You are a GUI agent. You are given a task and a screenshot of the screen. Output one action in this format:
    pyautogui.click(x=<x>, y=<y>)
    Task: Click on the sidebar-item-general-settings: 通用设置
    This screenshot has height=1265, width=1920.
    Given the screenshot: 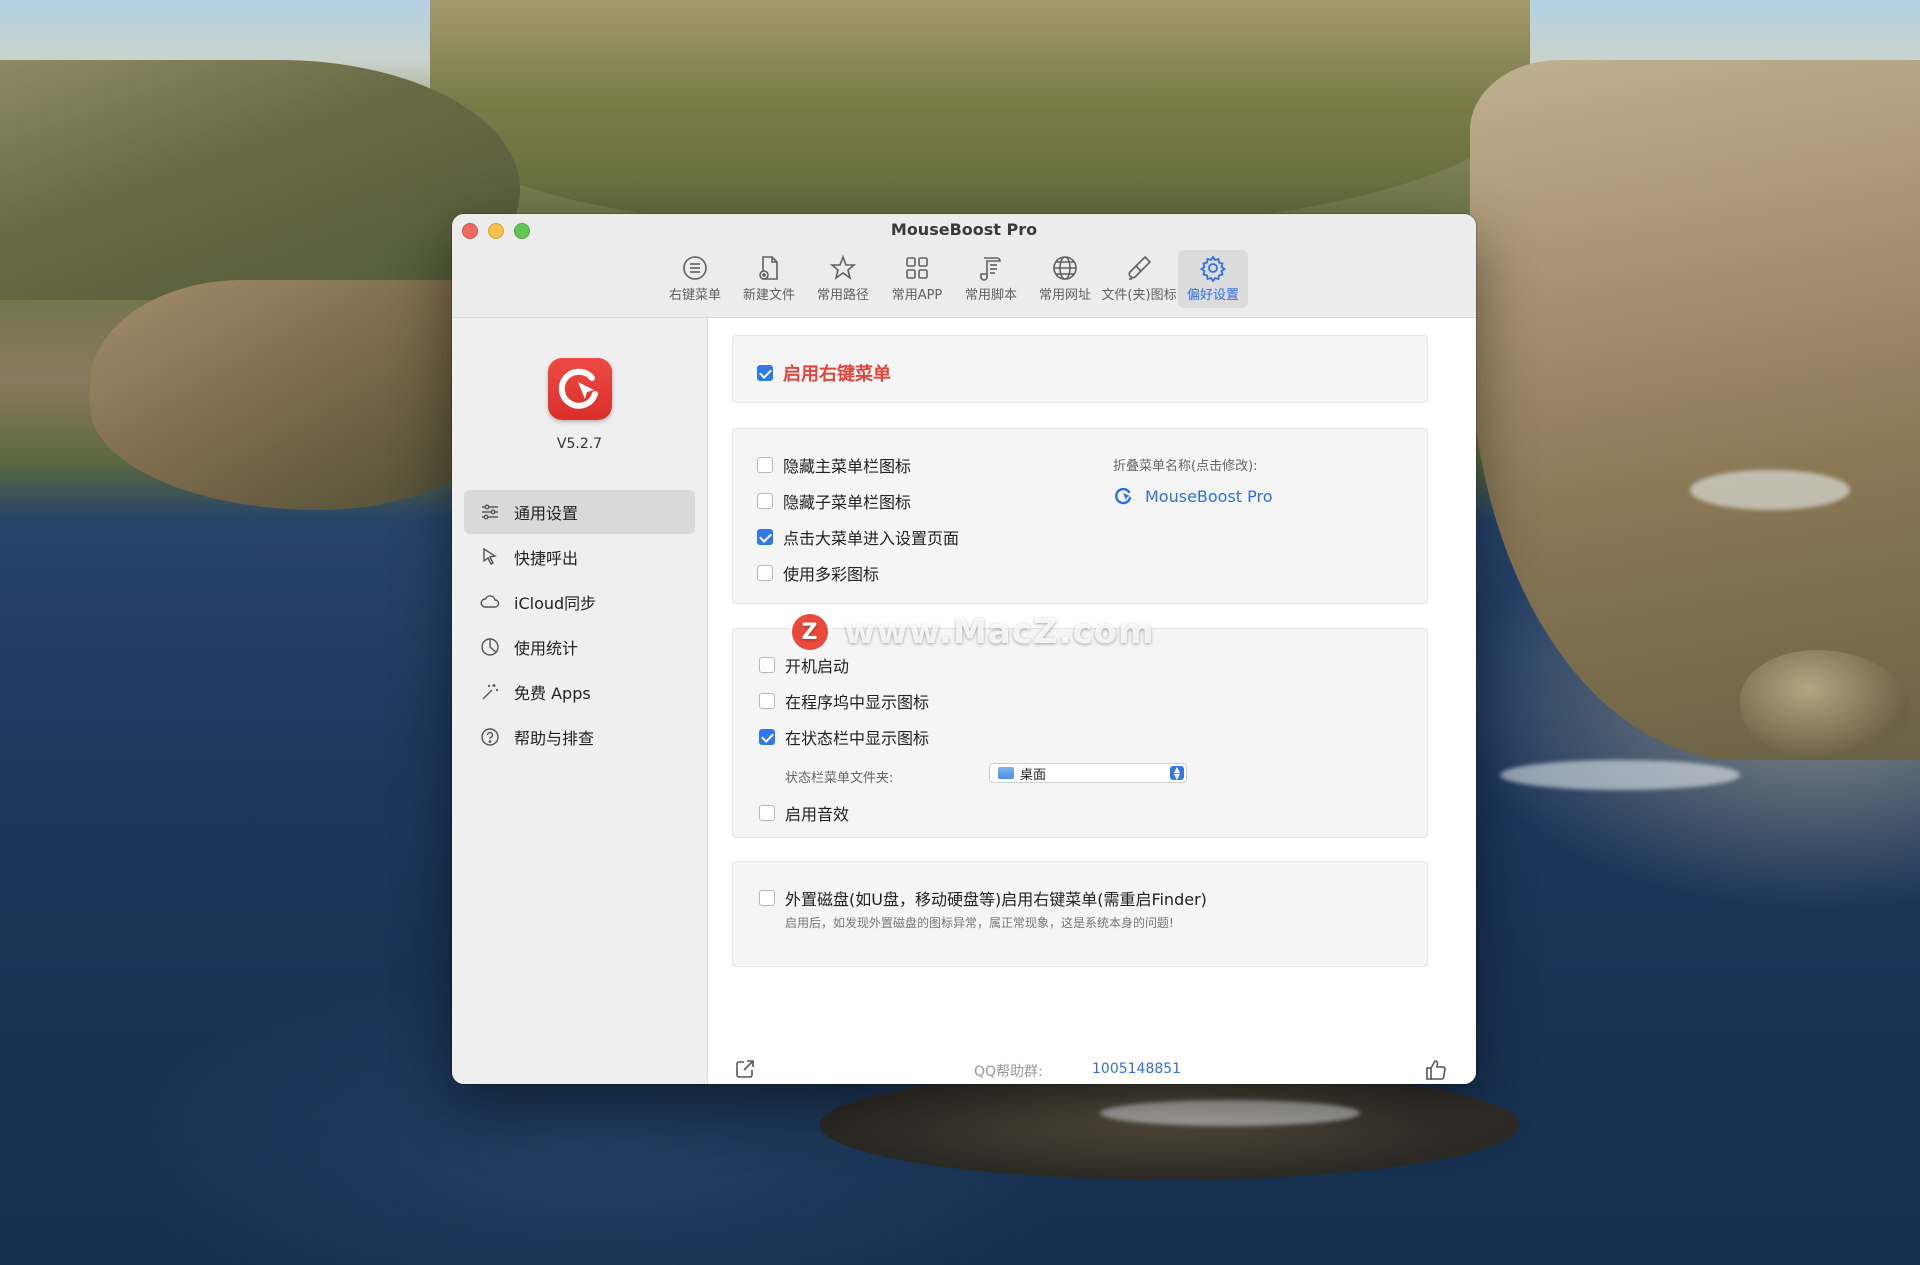 What is the action you would take?
    pyautogui.click(x=579, y=512)
    